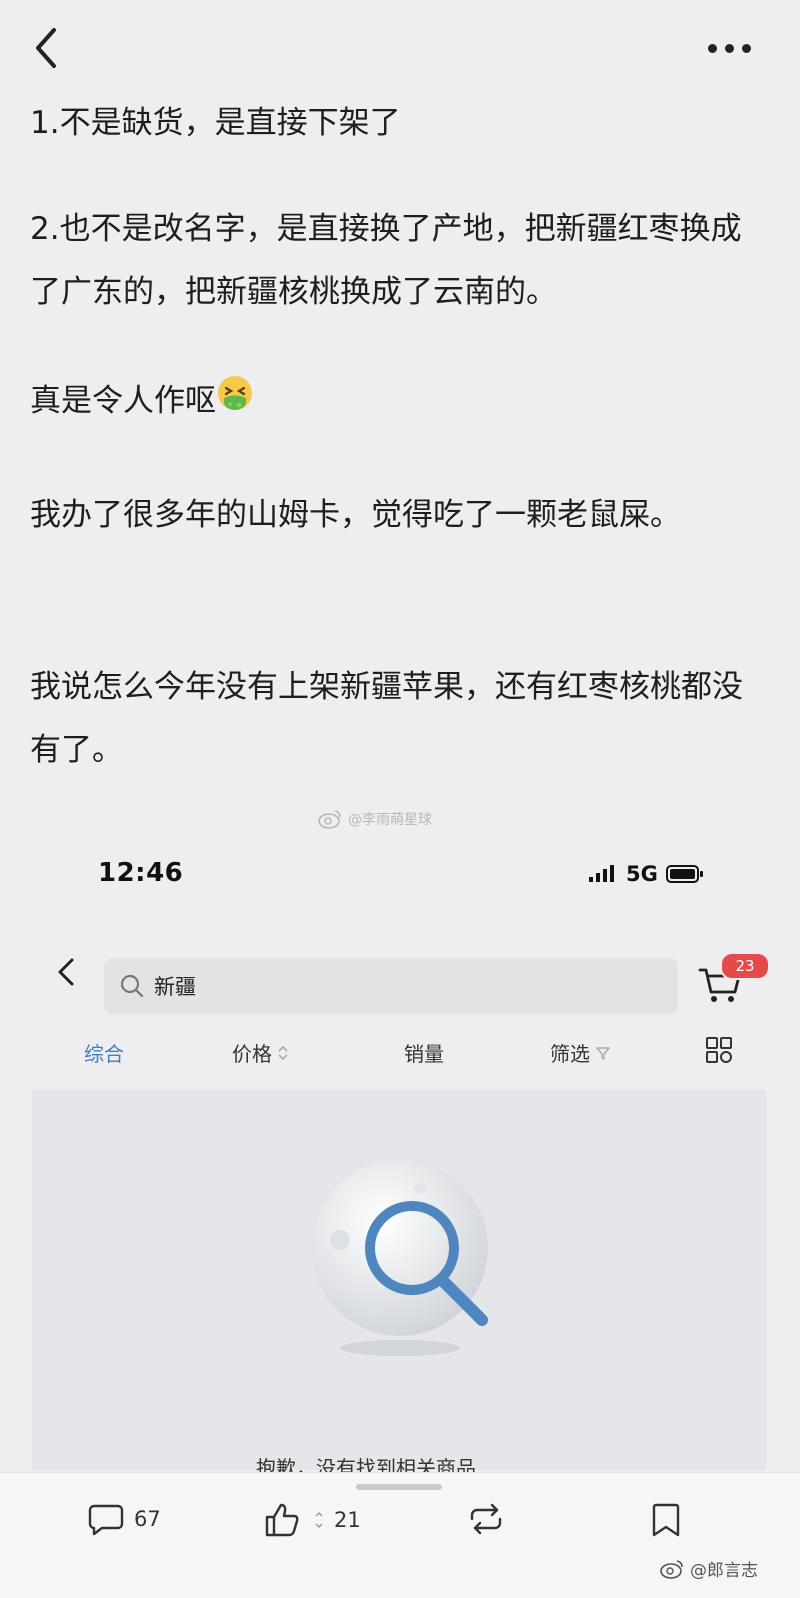 This screenshot has height=1598, width=800. What do you see at coordinates (312, 1520) in the screenshot?
I see `like-button: 21` at bounding box center [312, 1520].